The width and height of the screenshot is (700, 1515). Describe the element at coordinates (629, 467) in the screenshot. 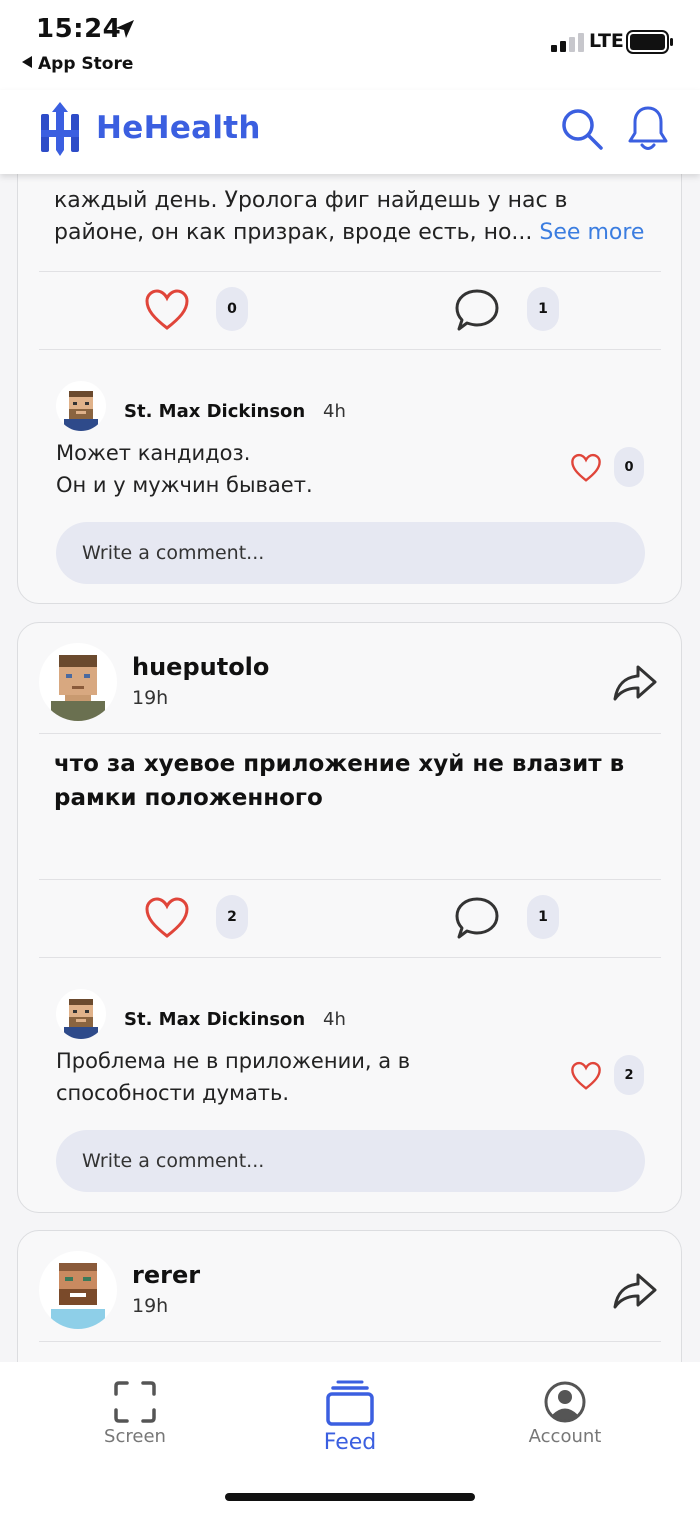

I see `comment-like-count: 0` at that location.